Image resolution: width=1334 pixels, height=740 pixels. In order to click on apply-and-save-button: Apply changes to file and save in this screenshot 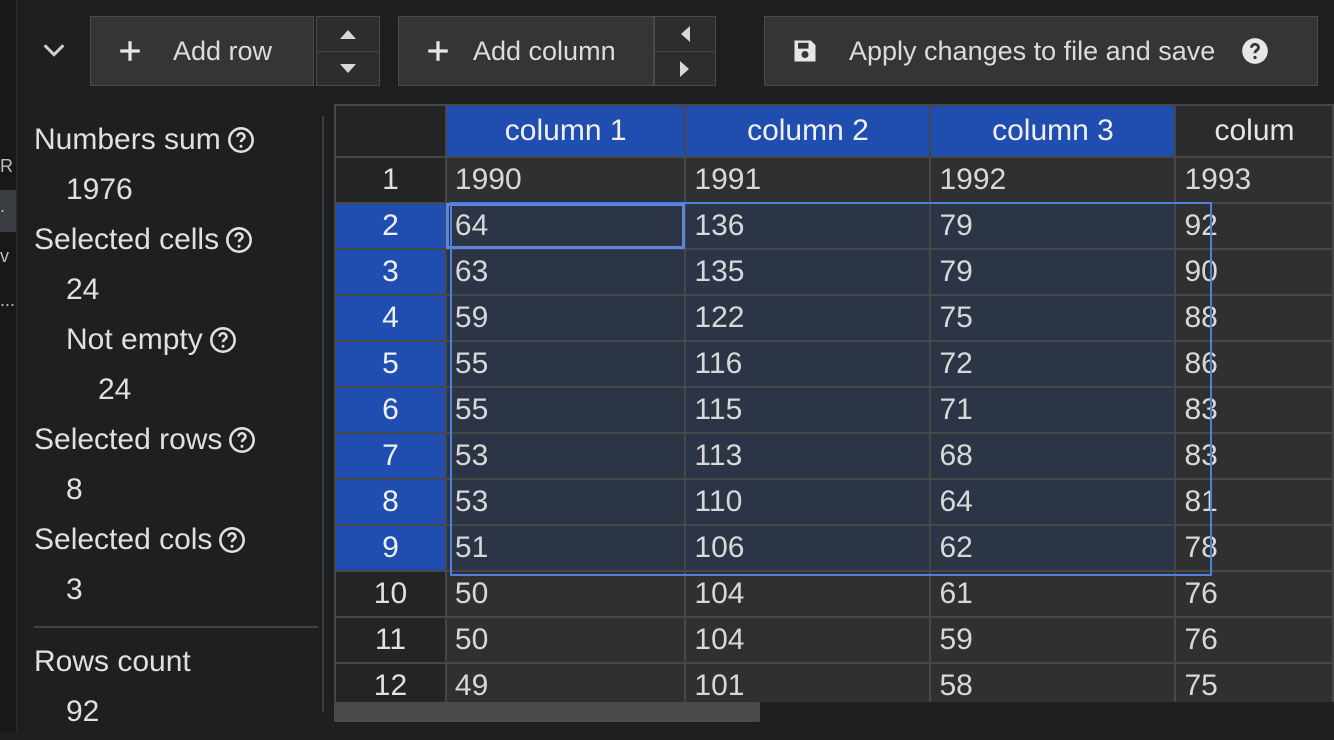, I will do `click(1041, 51)`.